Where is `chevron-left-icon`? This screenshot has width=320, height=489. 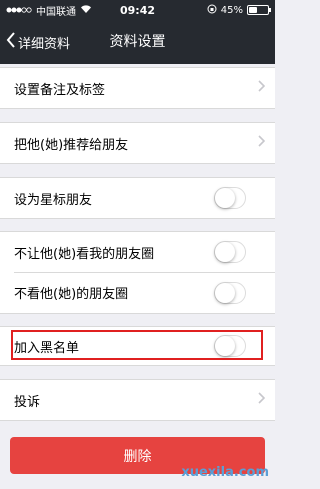 chevron-left-icon is located at coordinates (11, 42).